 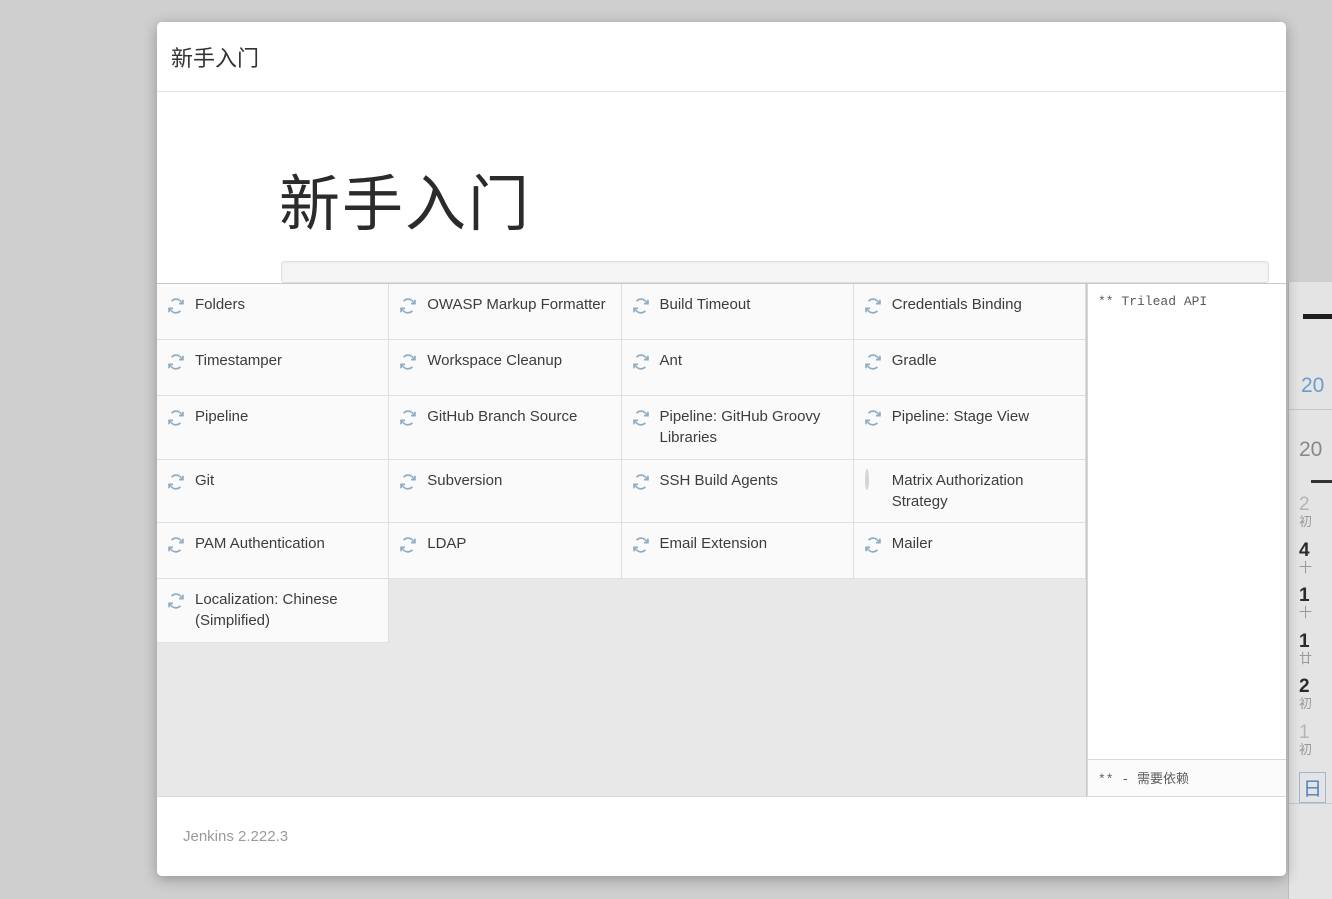 What do you see at coordinates (1153, 301) in the screenshot?
I see `dependency-log-line: ** Trilead API` at bounding box center [1153, 301].